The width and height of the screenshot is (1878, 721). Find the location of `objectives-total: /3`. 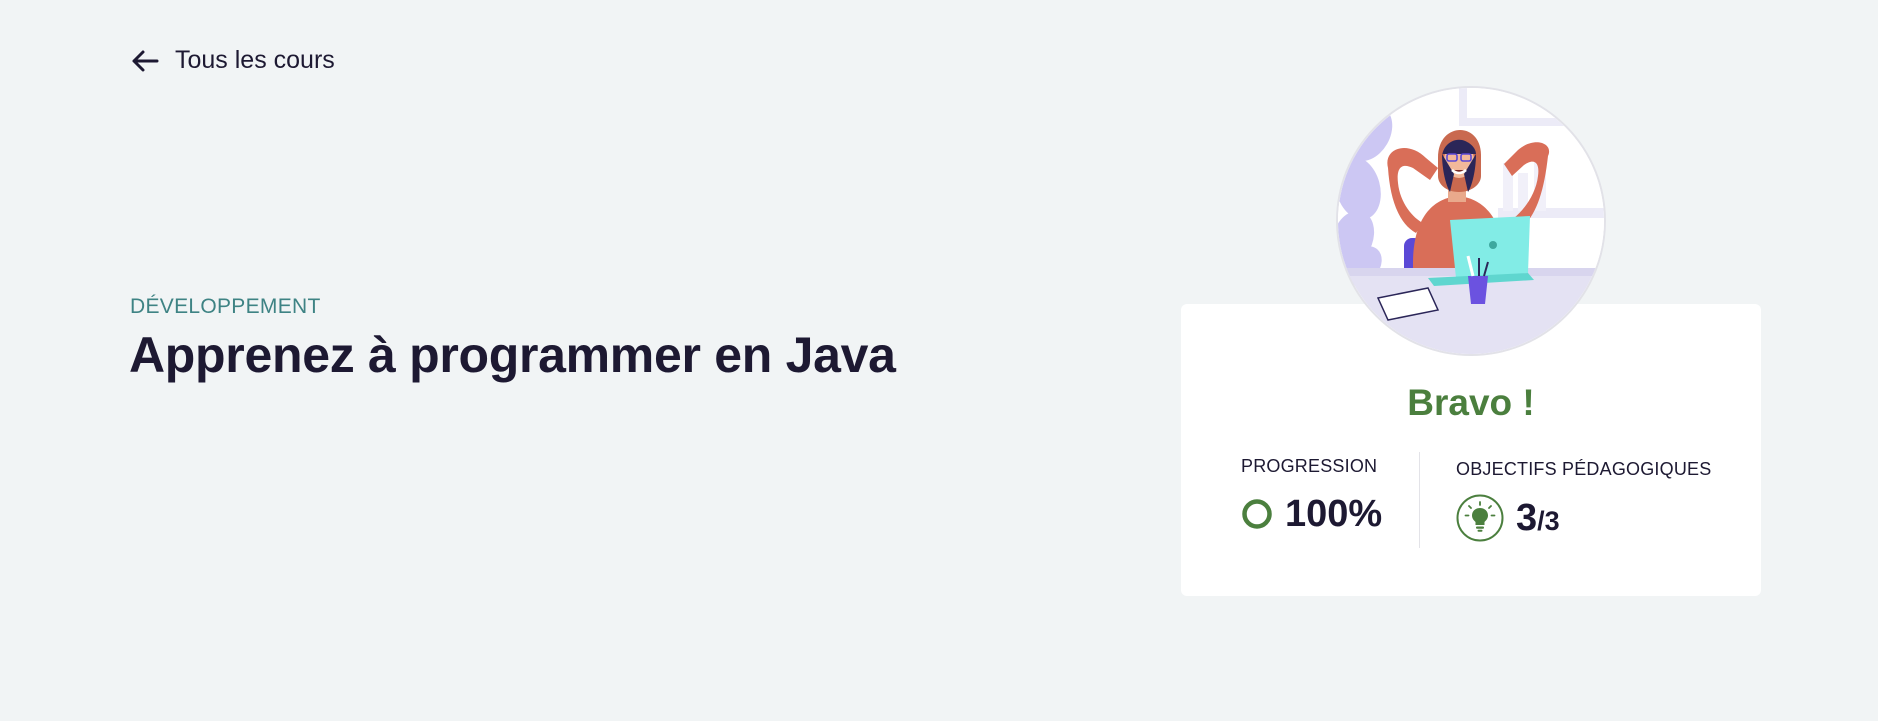

objectives-total: /3 is located at coordinates (1548, 521).